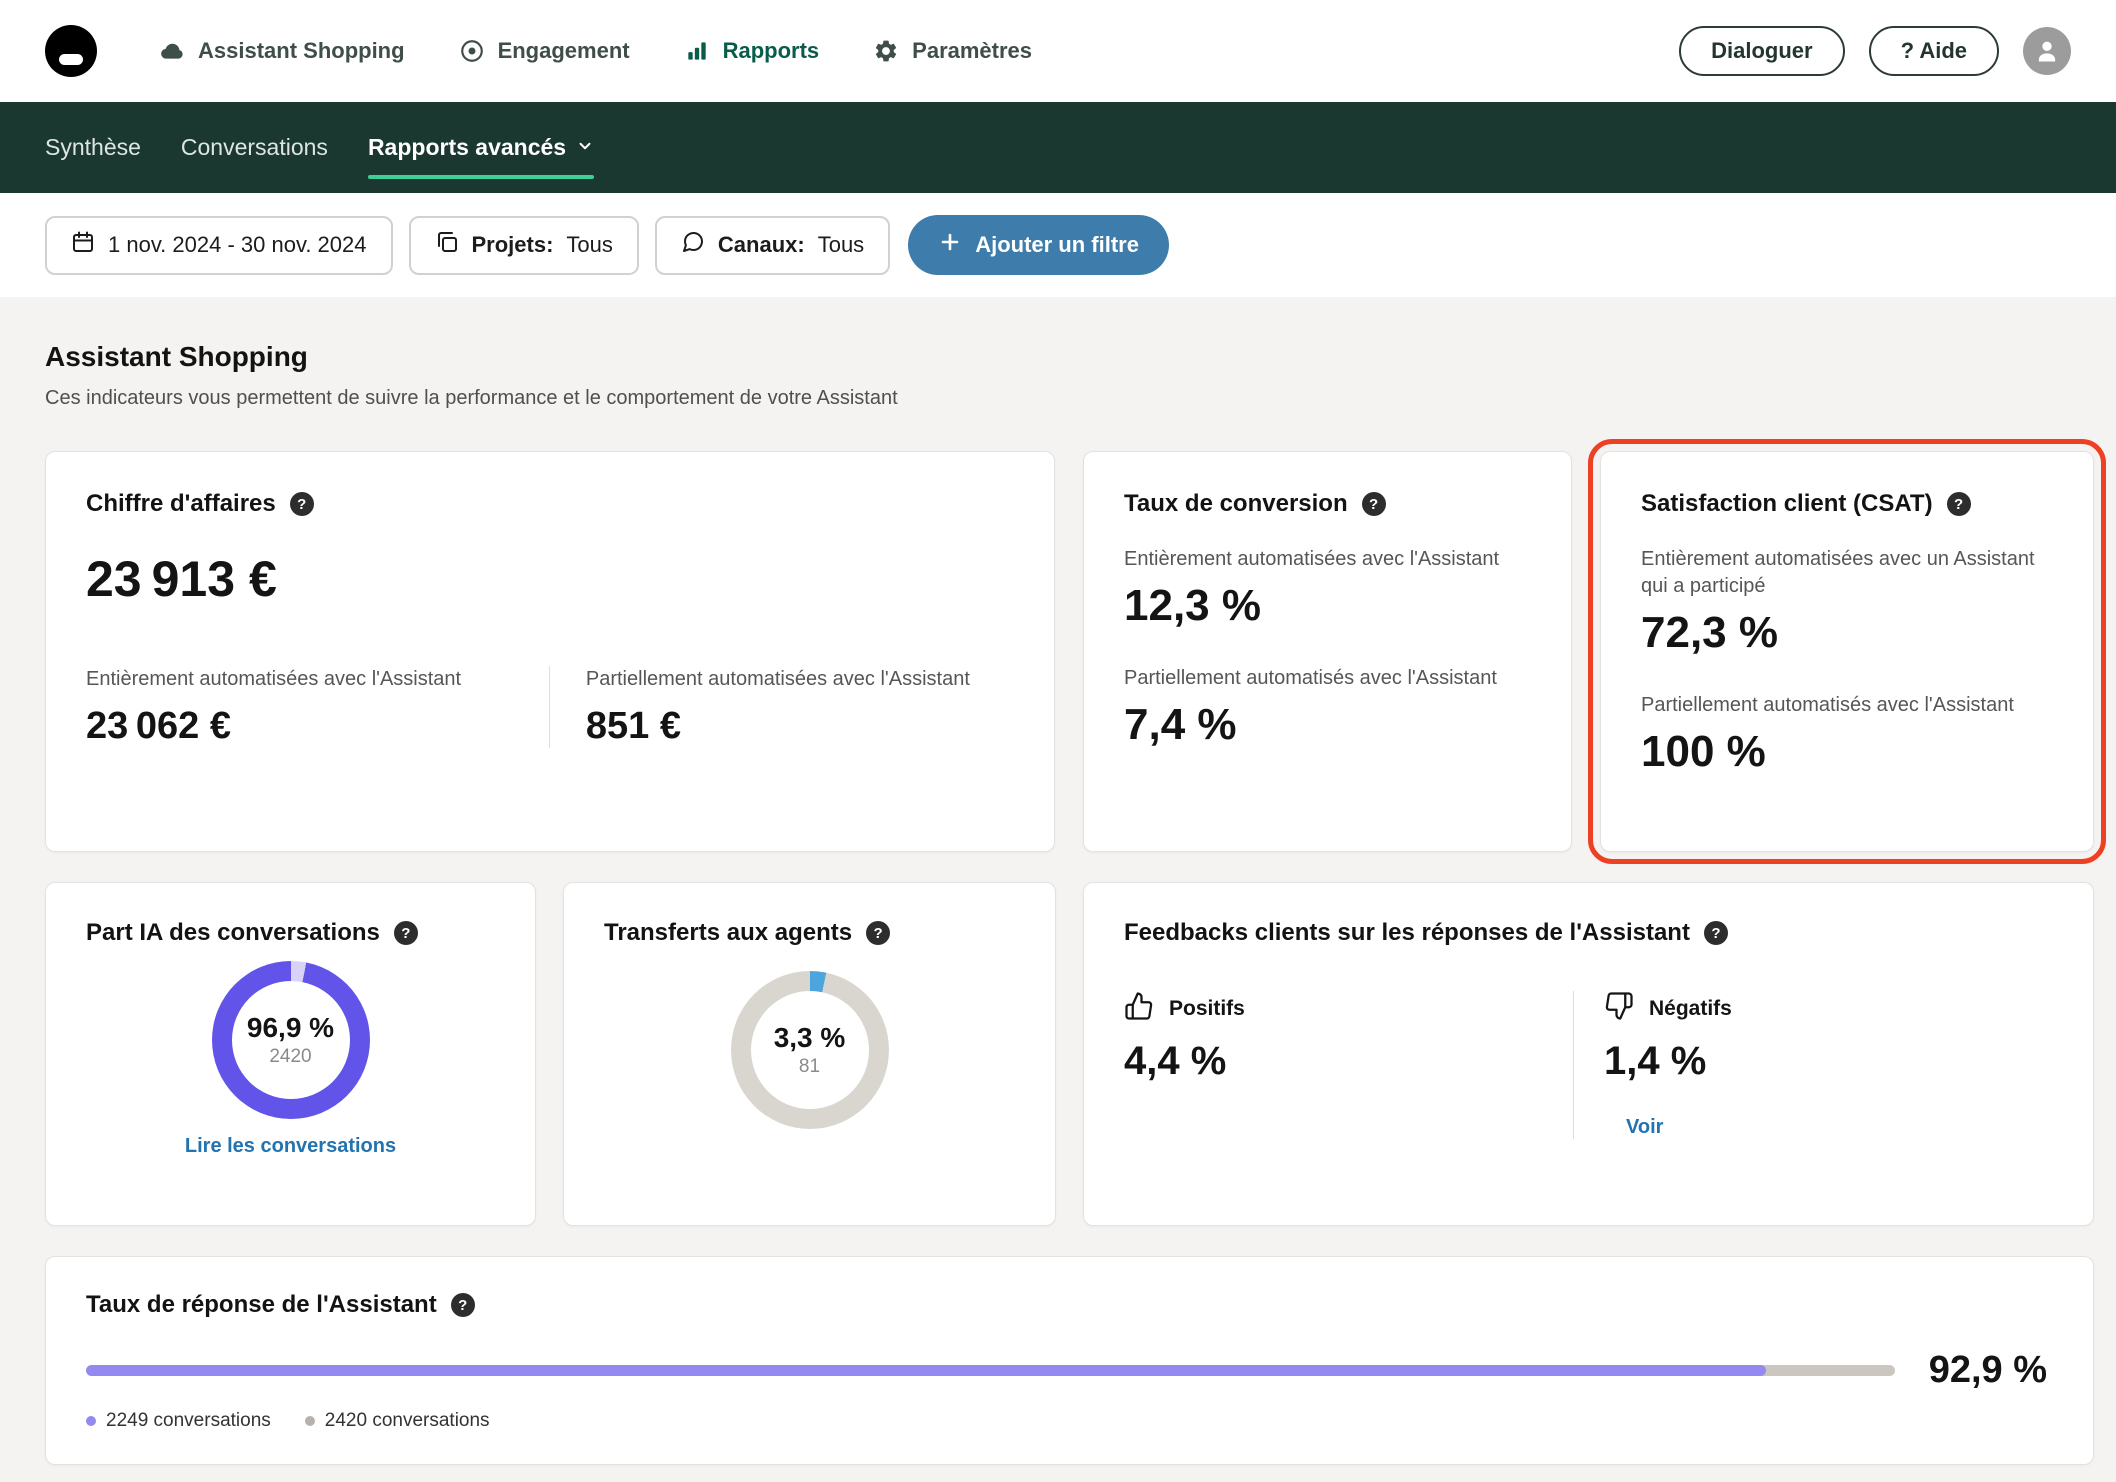 This screenshot has height=1482, width=2116. What do you see at coordinates (71, 51) in the screenshot?
I see `brand-logo` at bounding box center [71, 51].